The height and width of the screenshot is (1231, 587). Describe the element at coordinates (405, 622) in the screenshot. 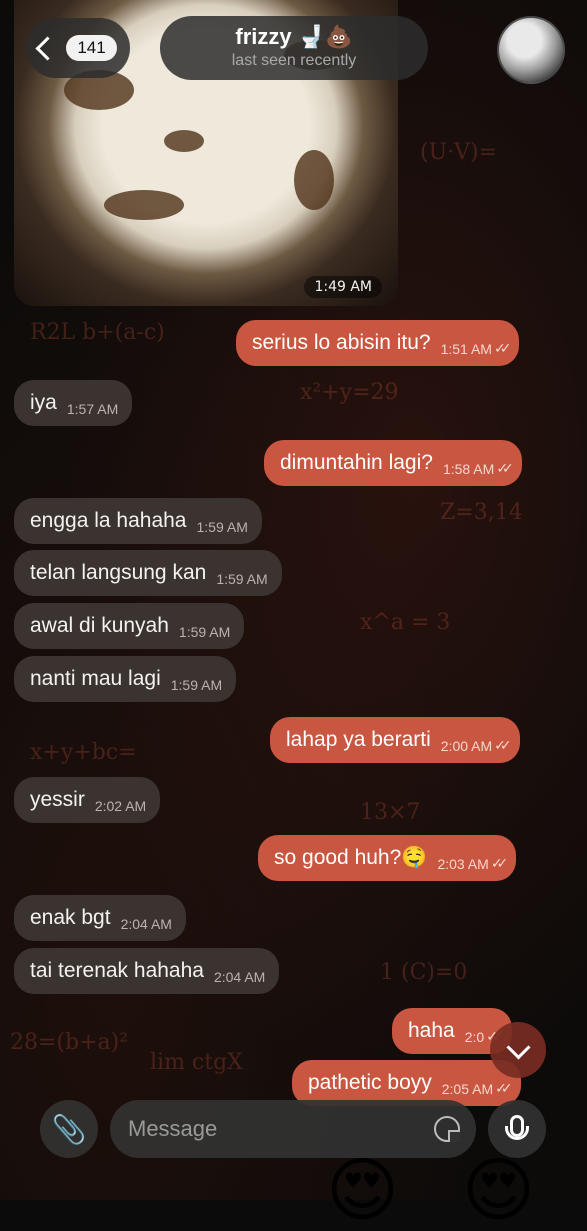

I see `wallpaper-doodle: x^a = 3` at that location.